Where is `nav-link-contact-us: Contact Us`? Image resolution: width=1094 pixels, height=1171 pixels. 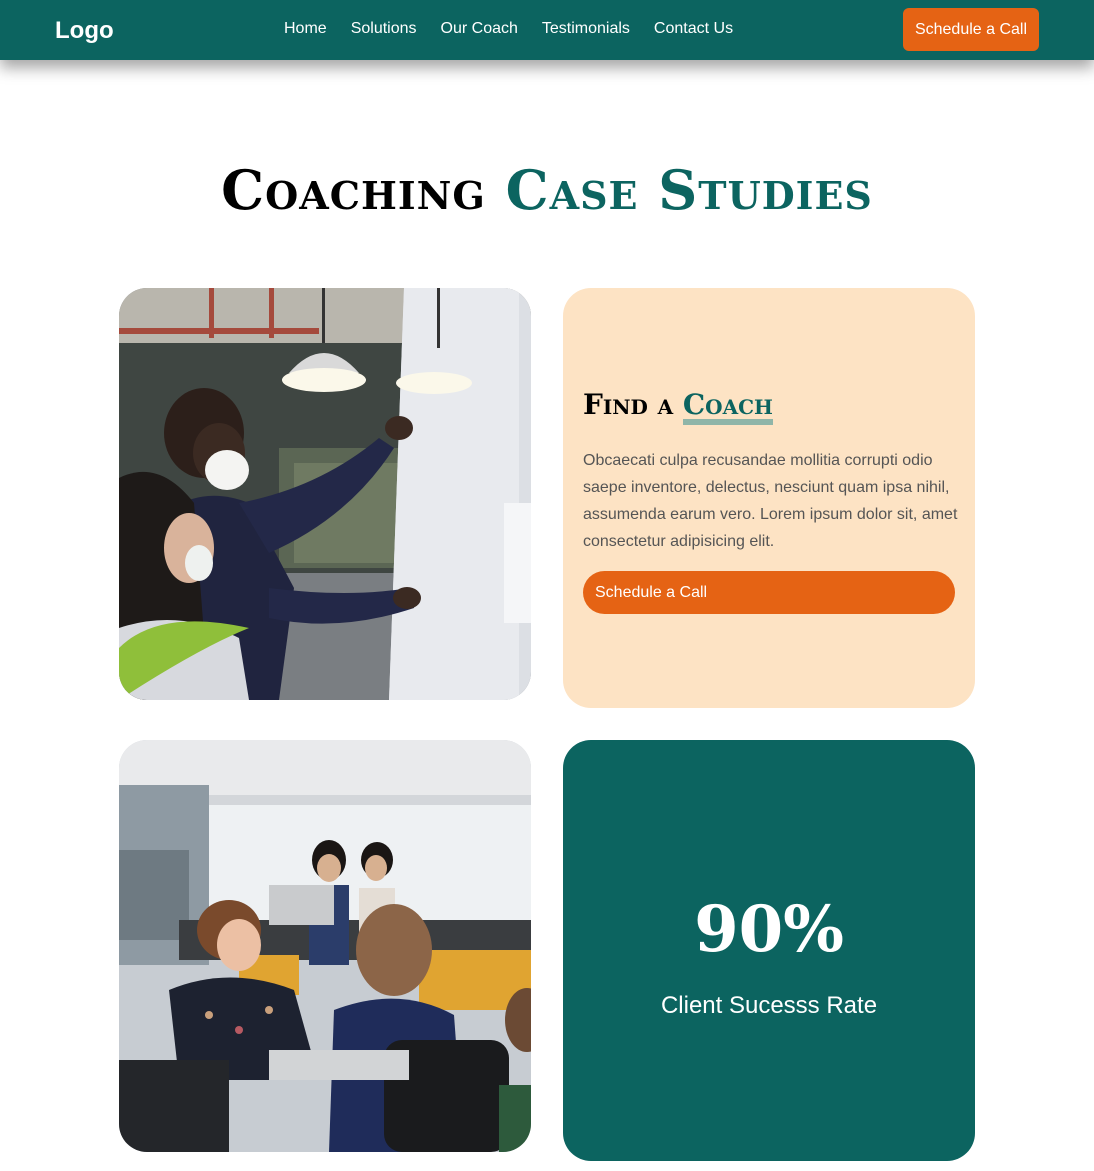 nav-link-contact-us: Contact Us is located at coordinates (693, 29).